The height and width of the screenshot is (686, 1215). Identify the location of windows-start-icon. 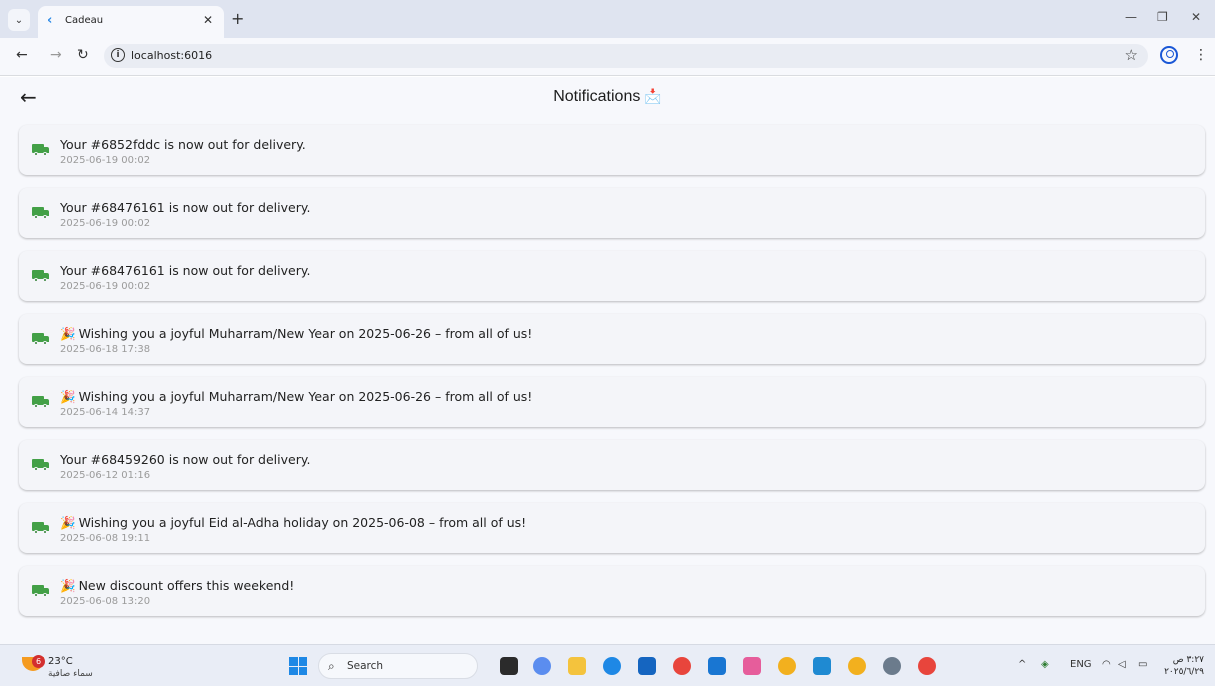
(298, 666).